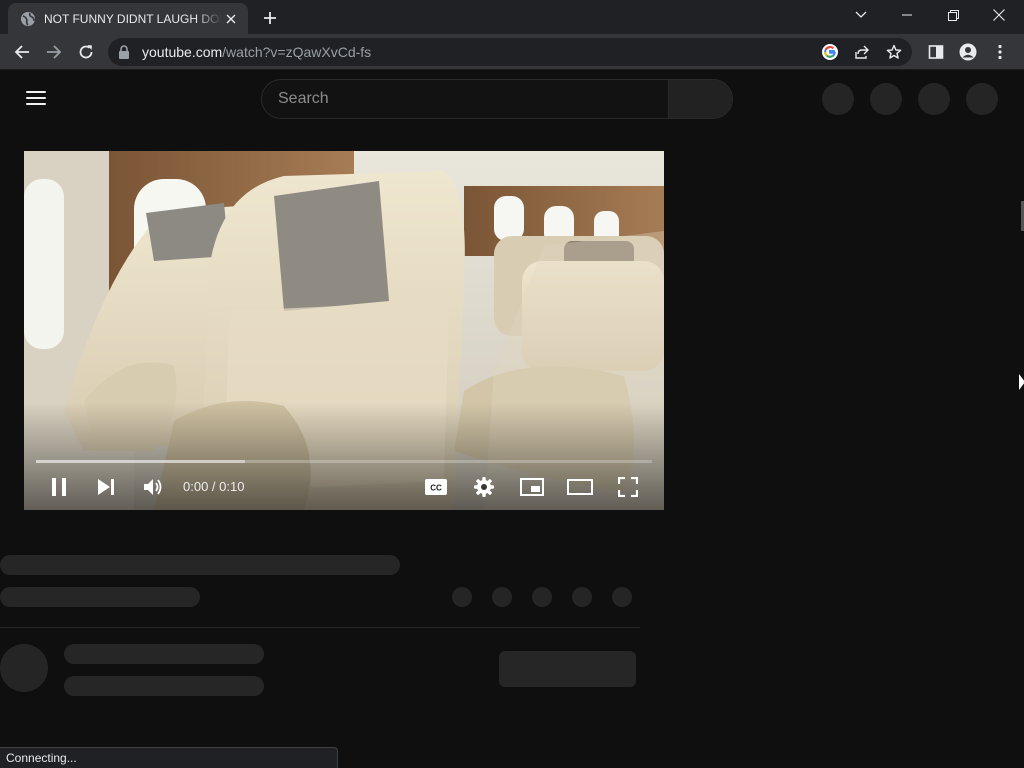 The height and width of the screenshot is (768, 1024). I want to click on browser-toolbar: youtube.com/watch?v=zQawXvCd-fs, so click(512, 52).